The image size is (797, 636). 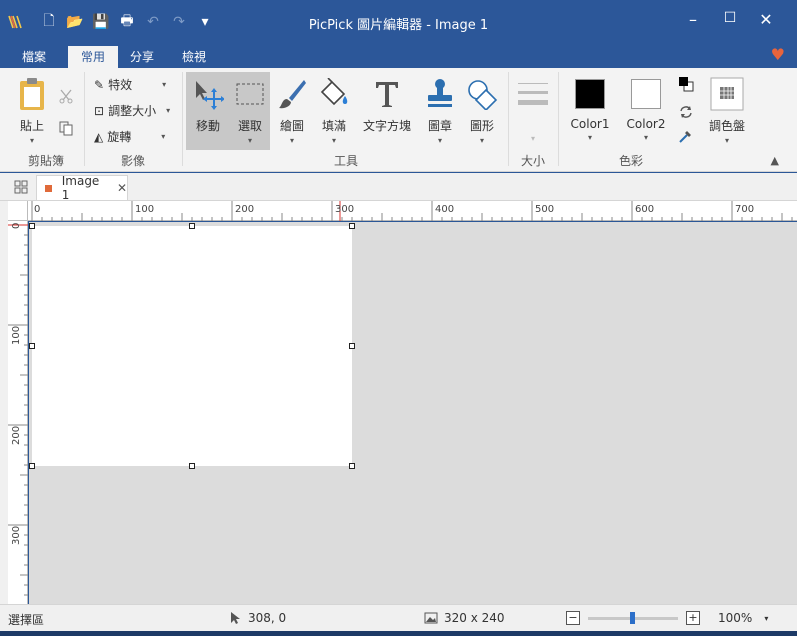 What do you see at coordinates (291, 126) in the screenshot?
I see `draw-label: 繪圖` at bounding box center [291, 126].